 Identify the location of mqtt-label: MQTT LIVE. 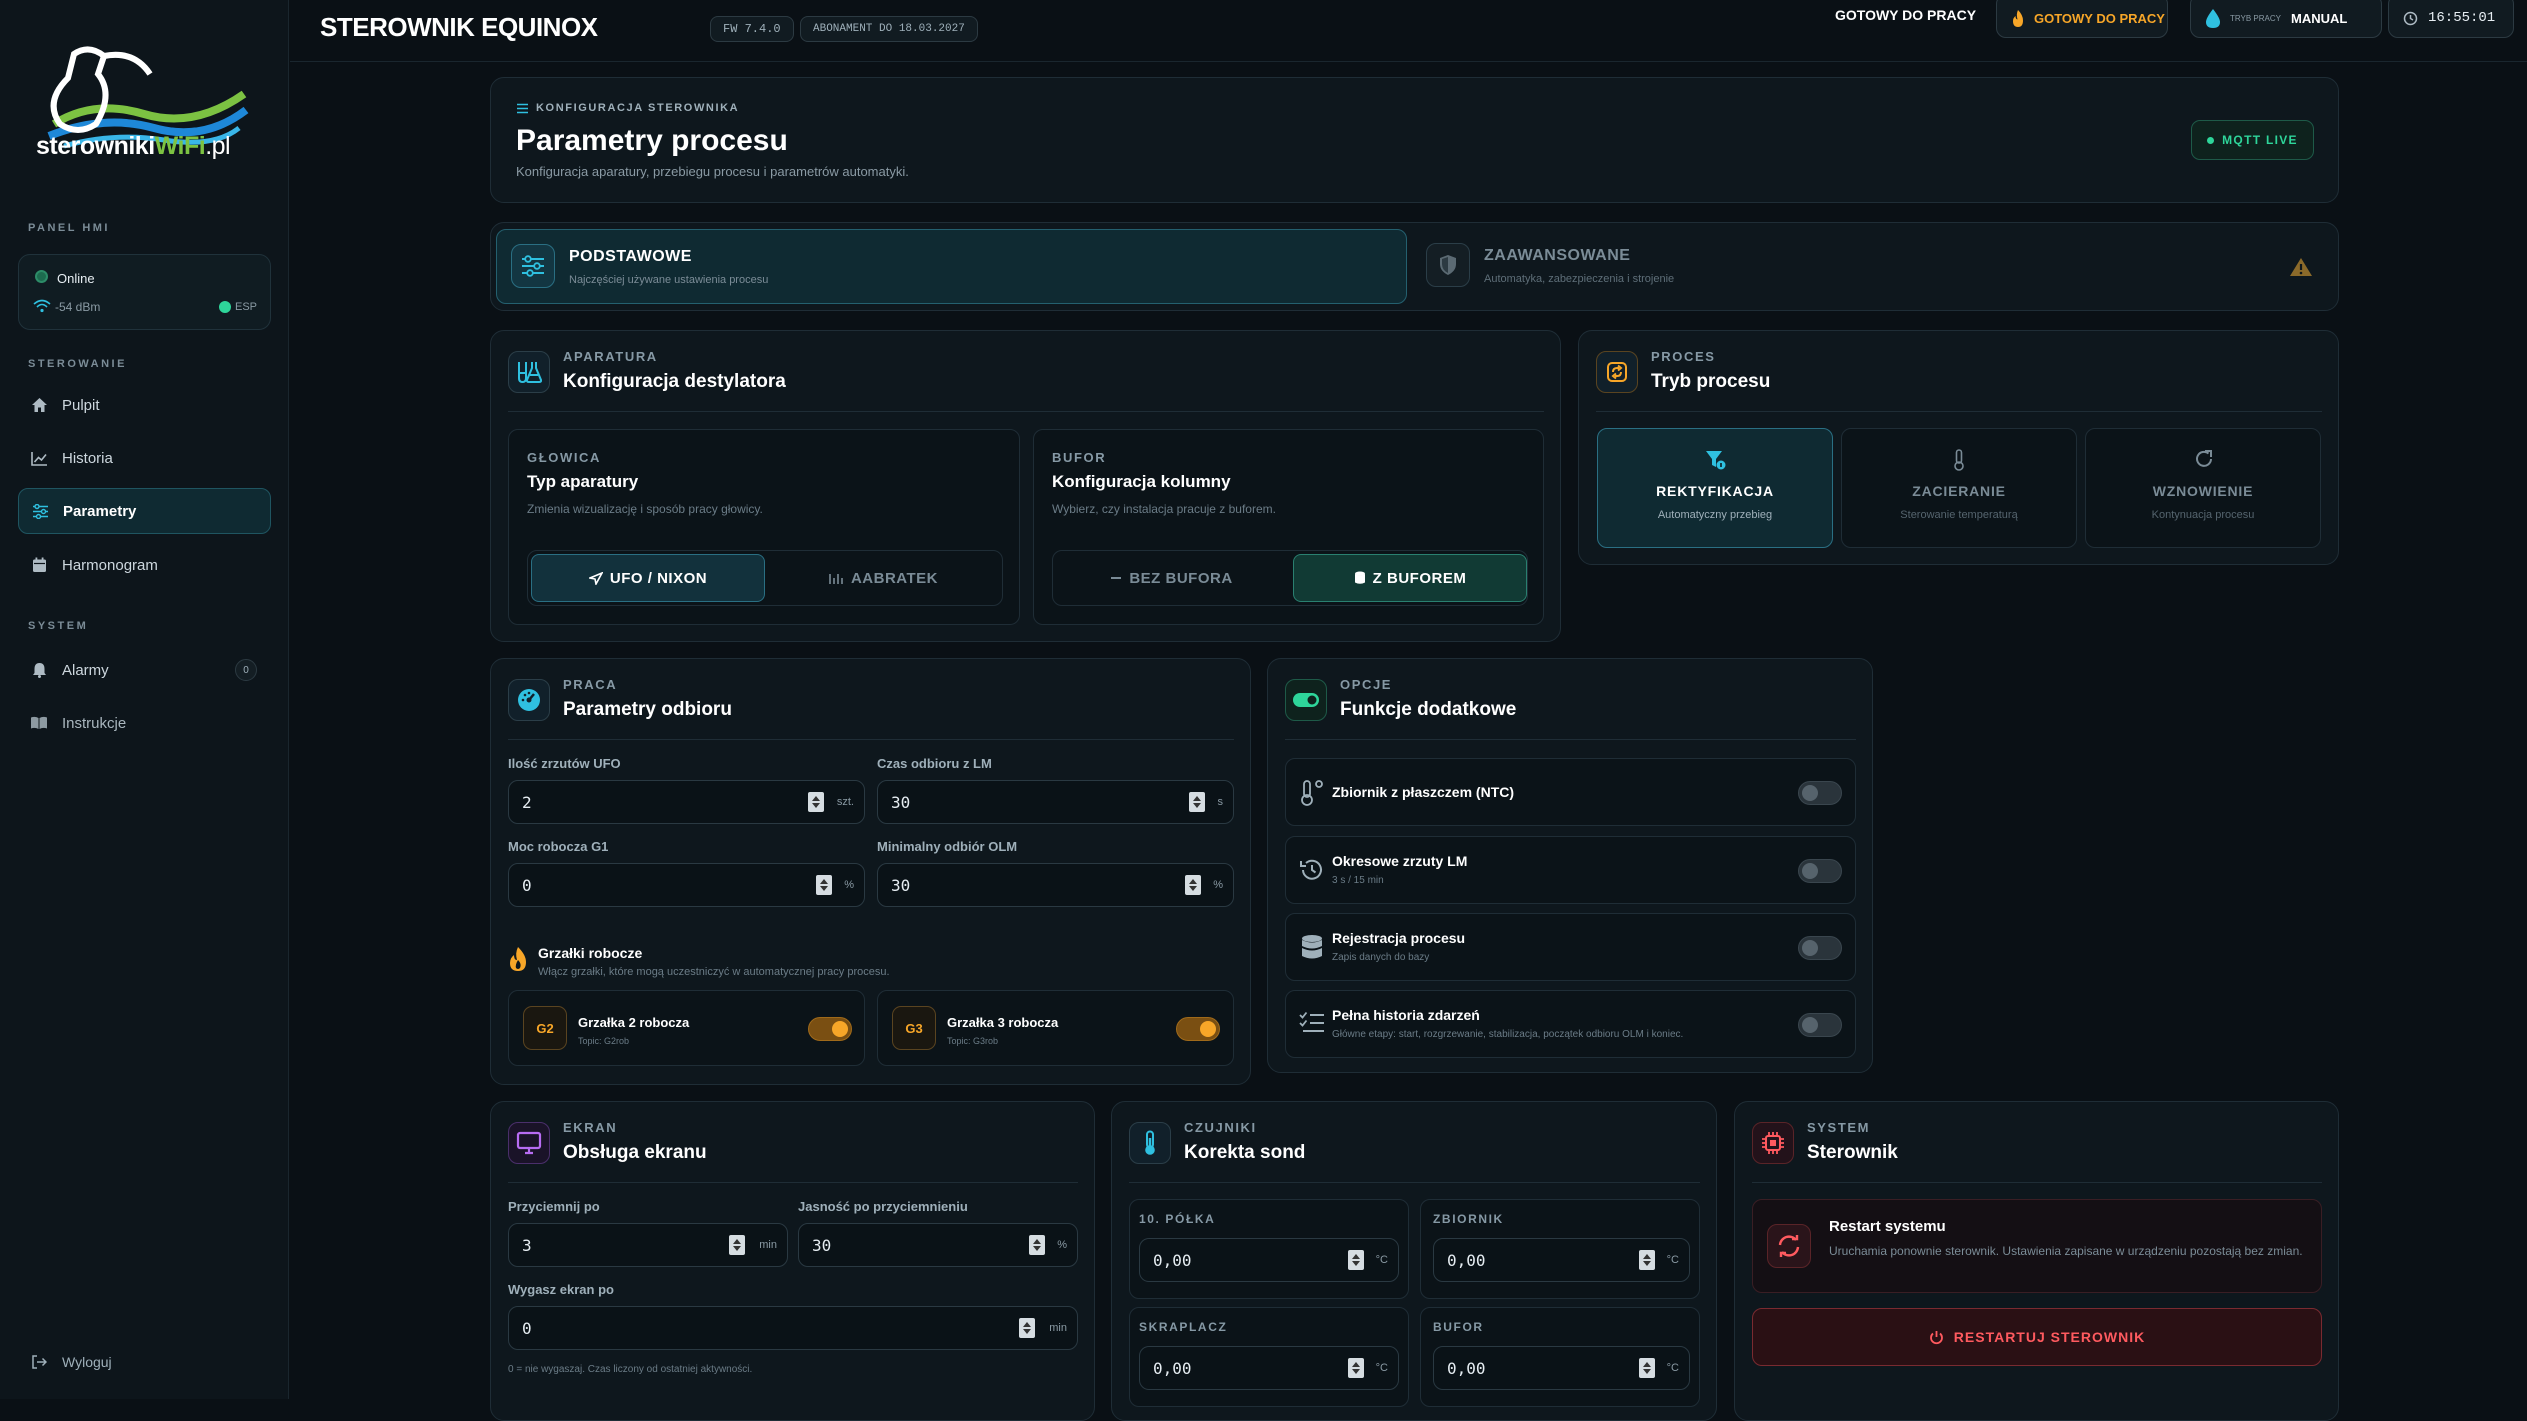
(2260, 140).